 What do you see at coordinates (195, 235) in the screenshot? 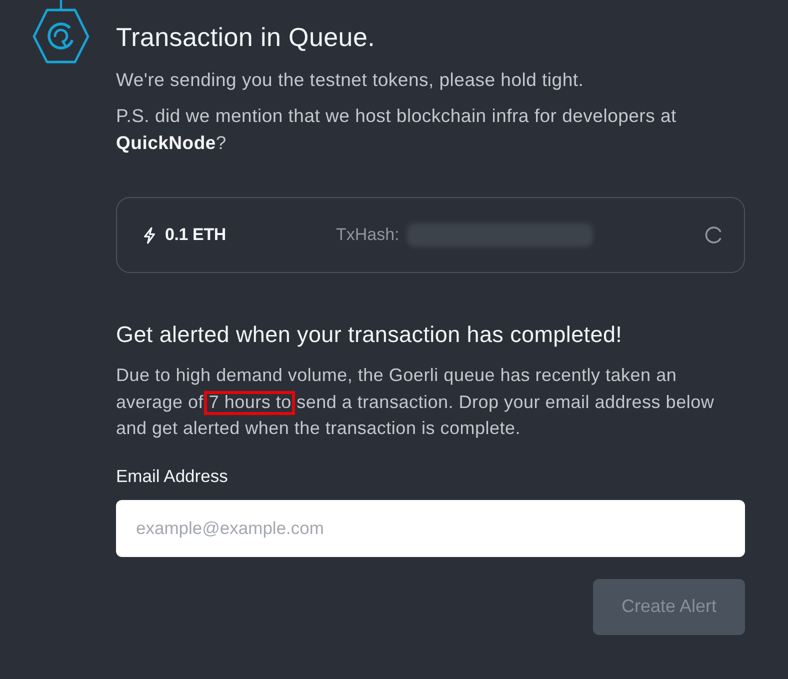
I see `amount-text: 0.1 ETH` at bounding box center [195, 235].